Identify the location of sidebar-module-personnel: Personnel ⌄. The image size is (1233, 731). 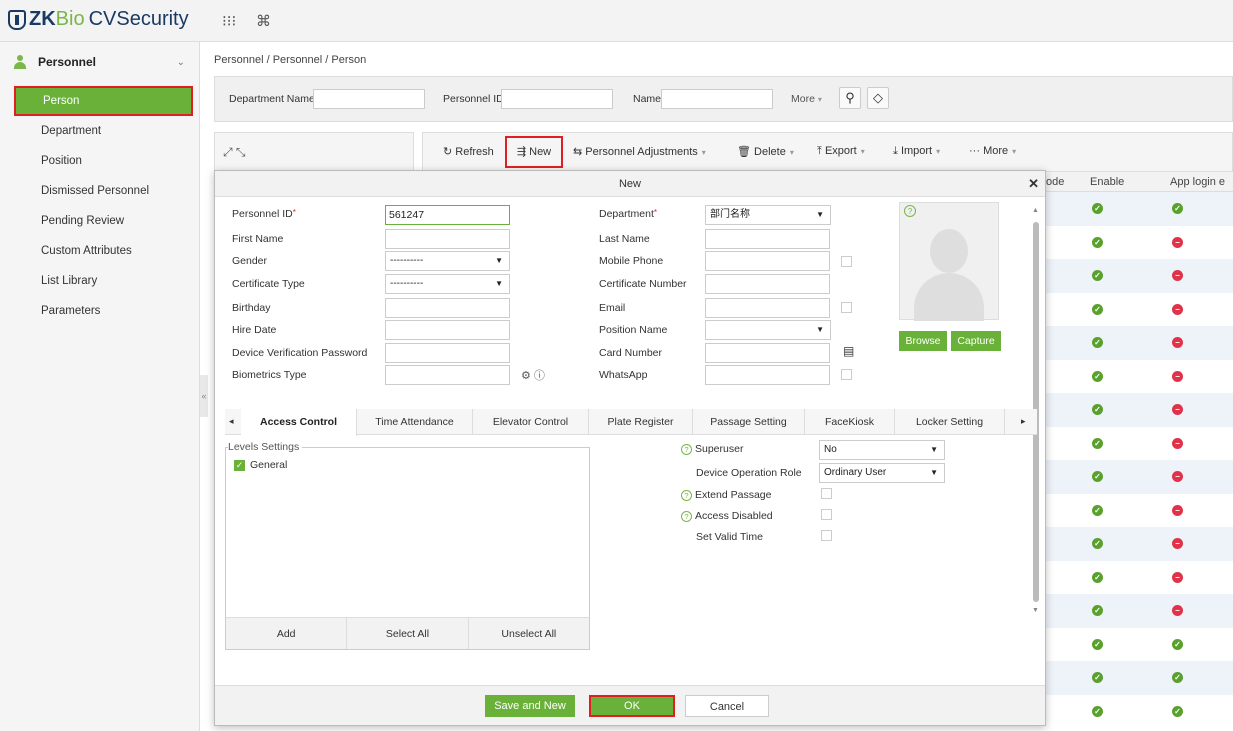
(99, 62).